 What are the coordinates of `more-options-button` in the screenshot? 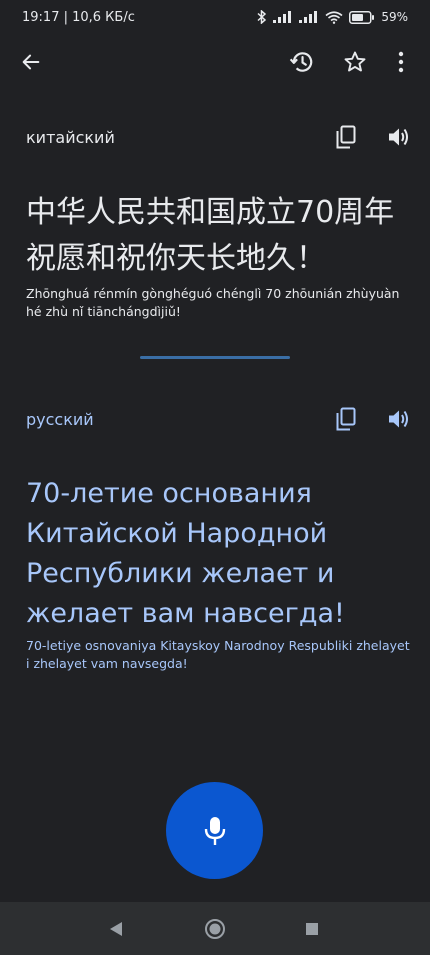 It's located at (401, 62).